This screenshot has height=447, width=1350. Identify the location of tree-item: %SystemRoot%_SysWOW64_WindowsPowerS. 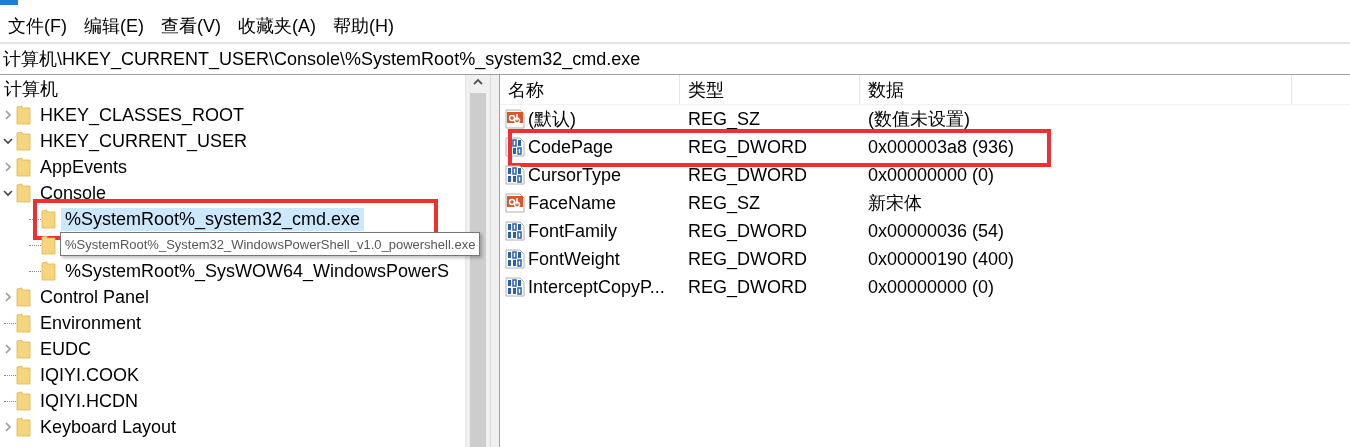
(257, 271).